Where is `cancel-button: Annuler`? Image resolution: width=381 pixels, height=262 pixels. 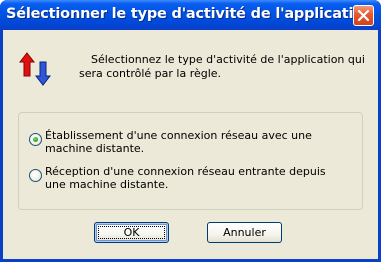 cancel-button: Annuler is located at coordinates (244, 232).